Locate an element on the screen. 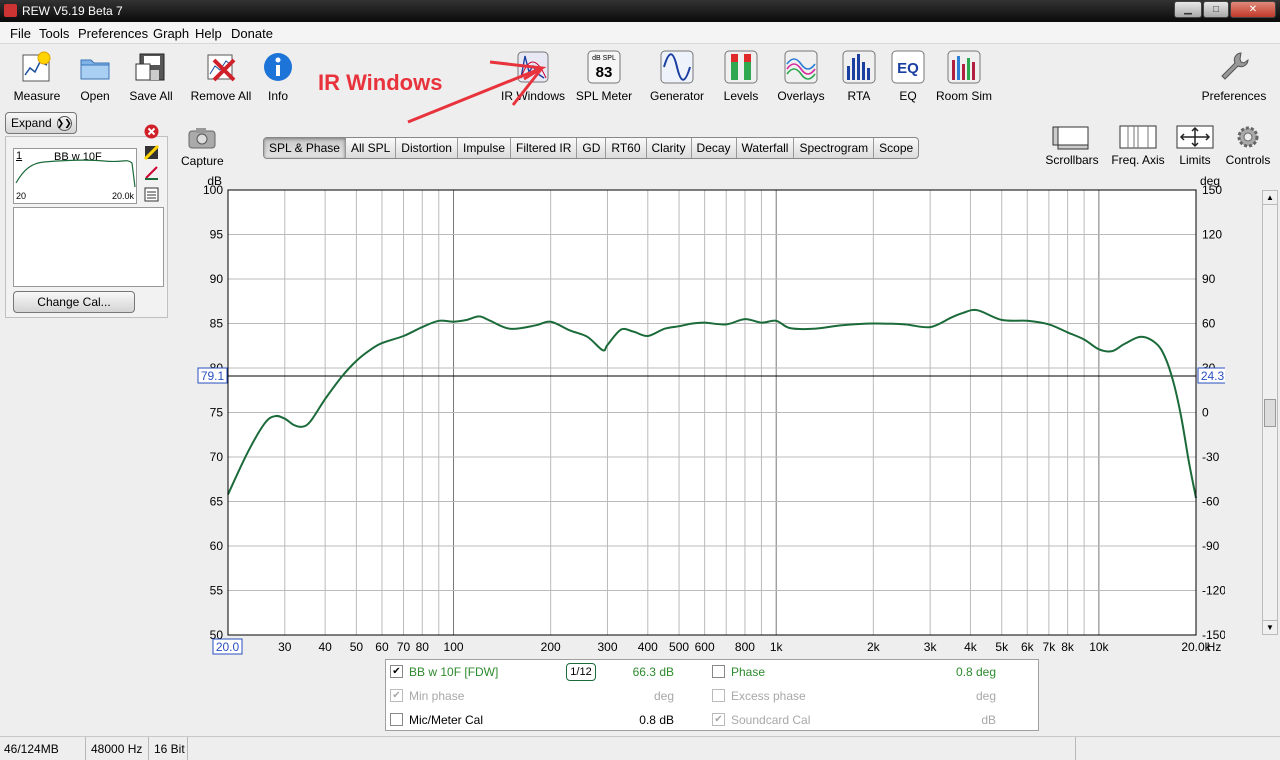 The image size is (1280, 760). generator-button: Generator is located at coordinates (677, 76).